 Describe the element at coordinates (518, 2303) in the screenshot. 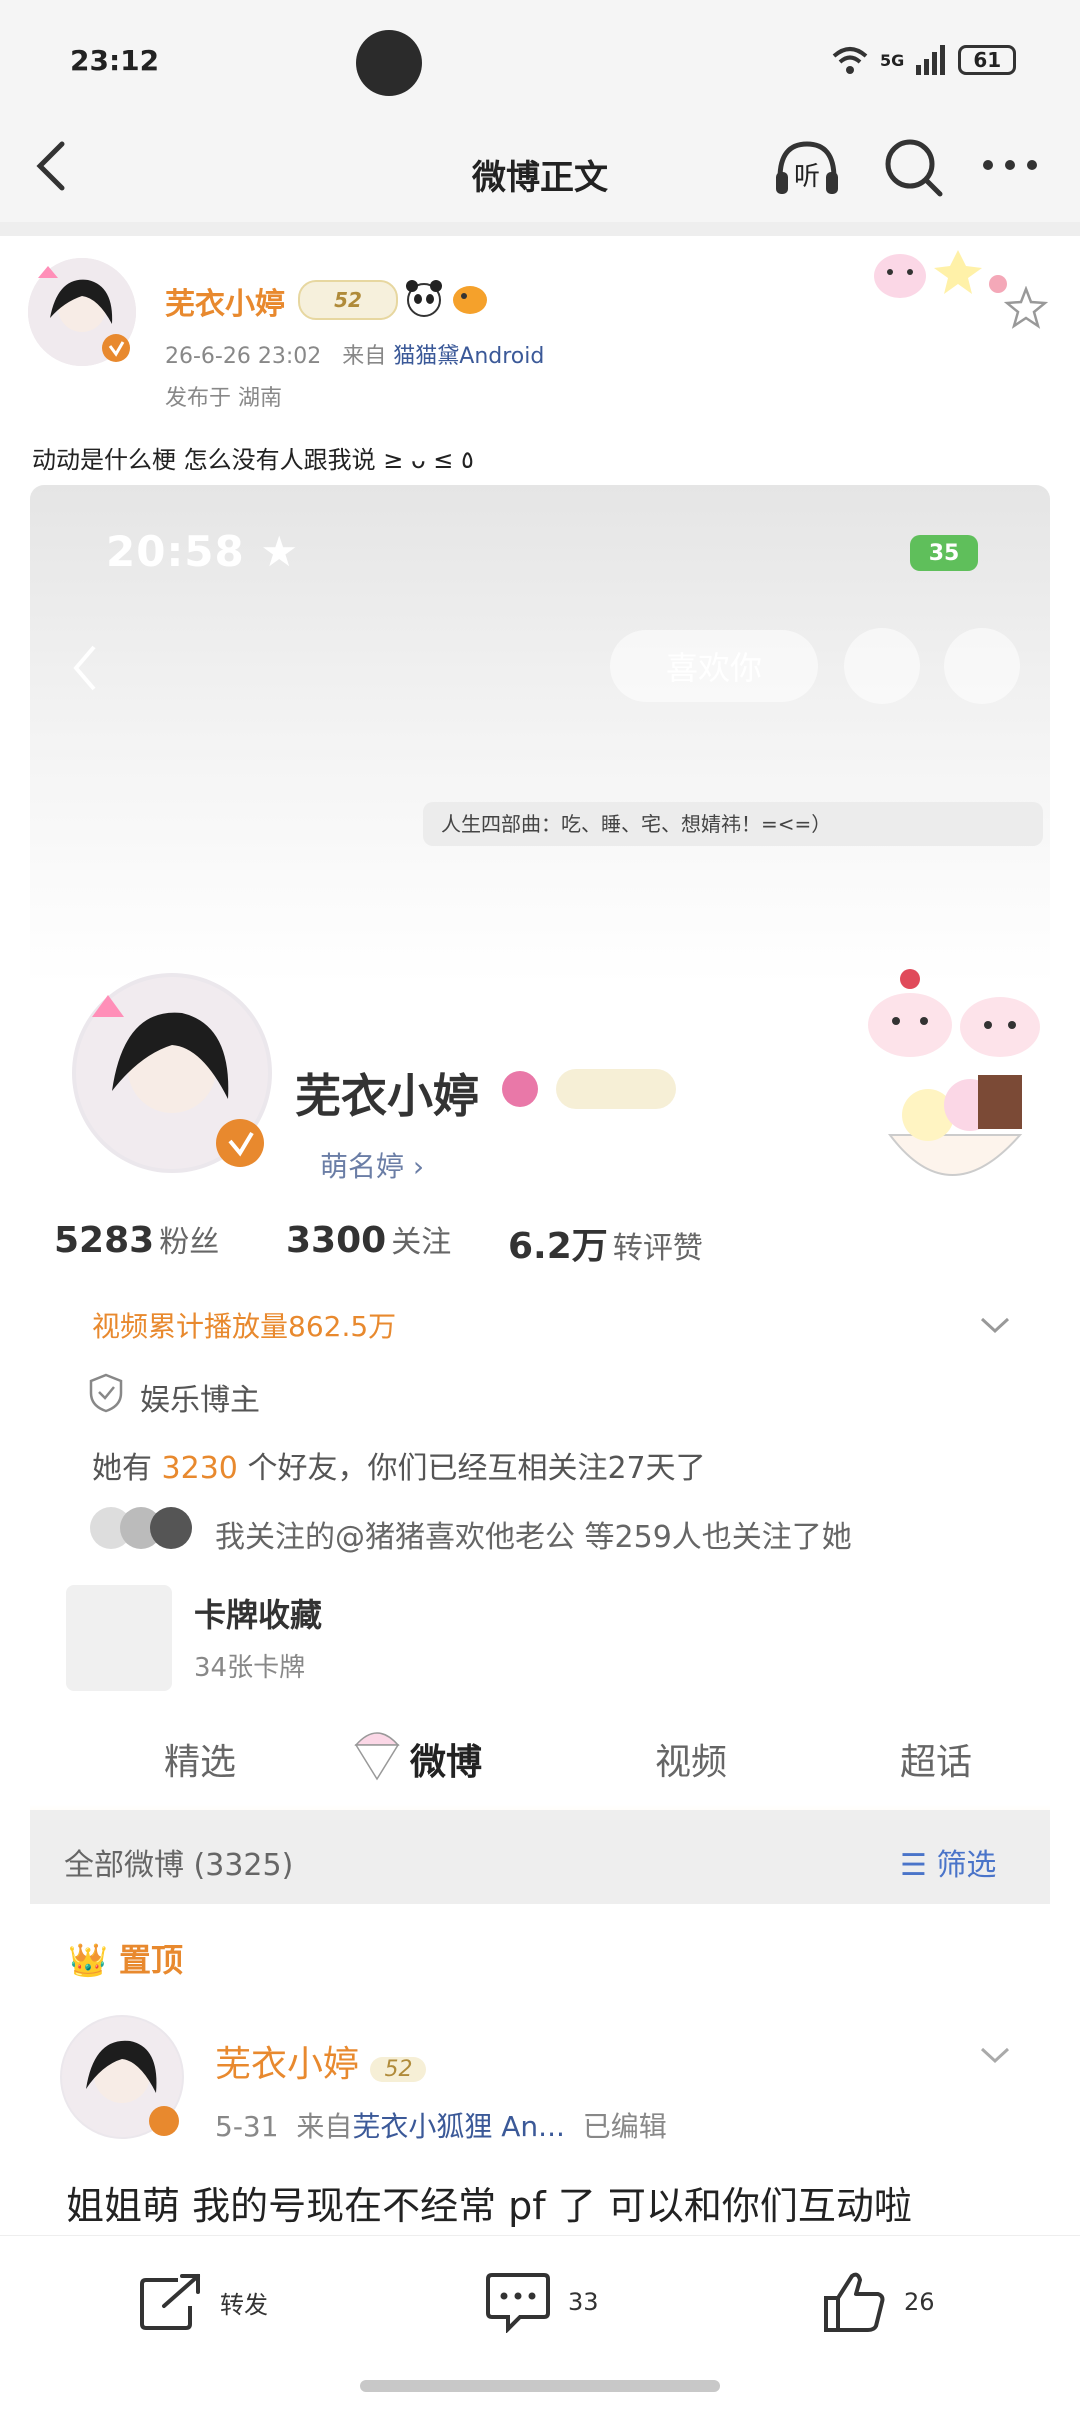

I see `comment-icon` at that location.